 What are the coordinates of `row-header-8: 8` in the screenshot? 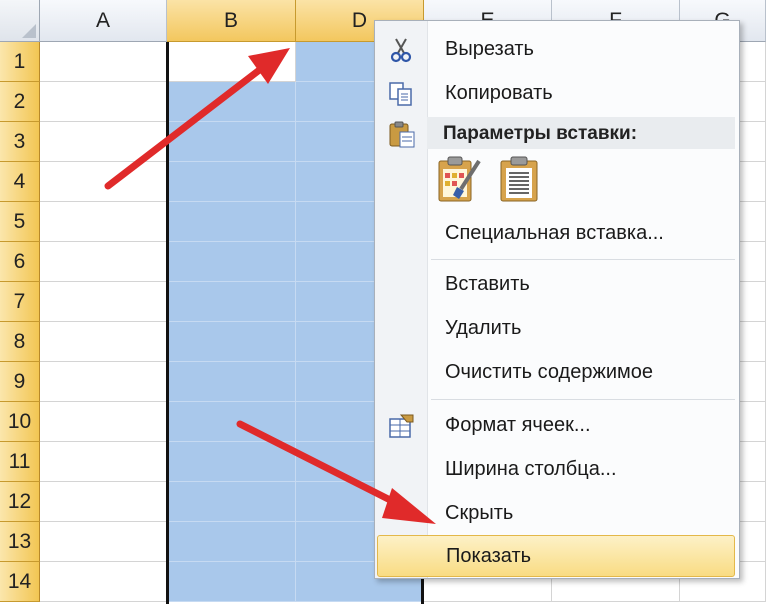 It's located at (20, 342).